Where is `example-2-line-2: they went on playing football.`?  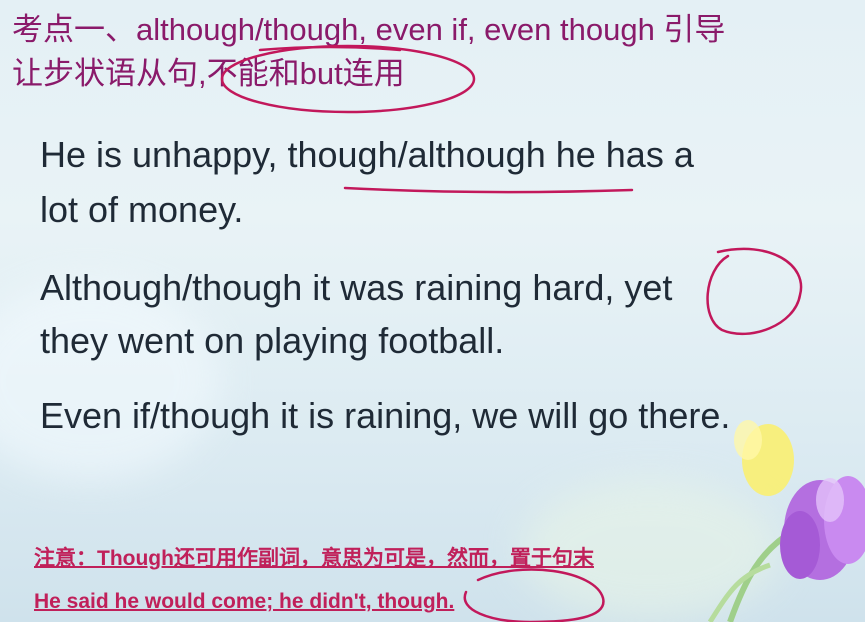 example-2-line-2: they went on playing football. is located at coordinates (272, 340).